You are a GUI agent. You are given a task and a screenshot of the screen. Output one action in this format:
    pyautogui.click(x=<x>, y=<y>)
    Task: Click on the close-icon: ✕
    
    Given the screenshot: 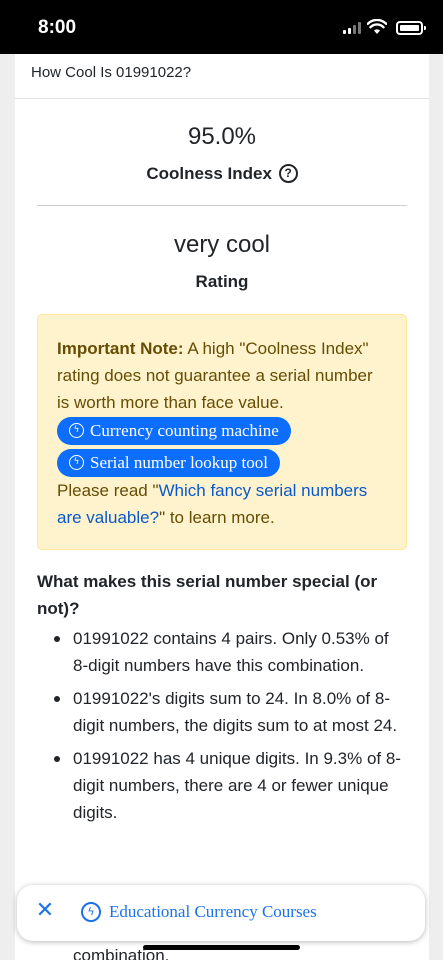 What is the action you would take?
    pyautogui.click(x=45, y=911)
    